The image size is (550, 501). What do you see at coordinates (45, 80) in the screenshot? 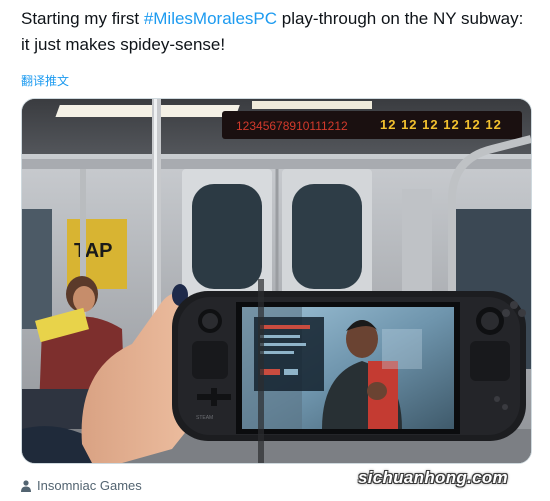
I see `translate-tweet-link: 翻译推文` at bounding box center [45, 80].